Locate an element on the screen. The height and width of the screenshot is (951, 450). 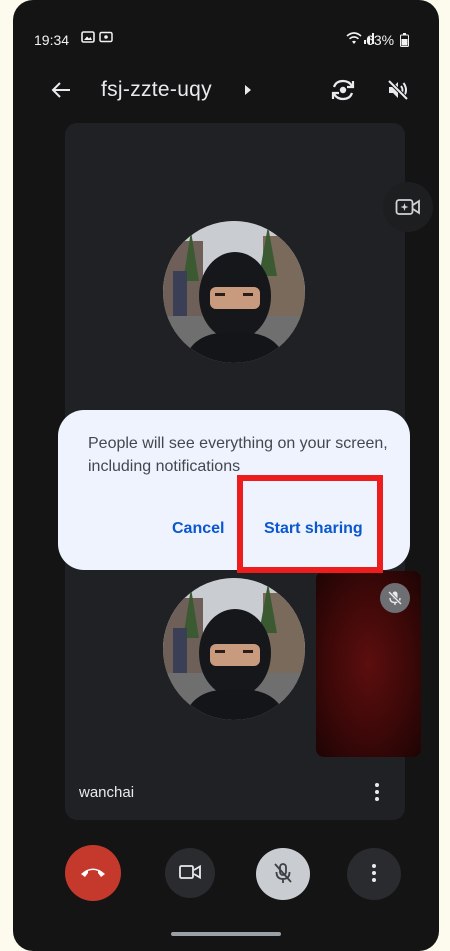
status-time: 19:34 is located at coordinates (52, 40).